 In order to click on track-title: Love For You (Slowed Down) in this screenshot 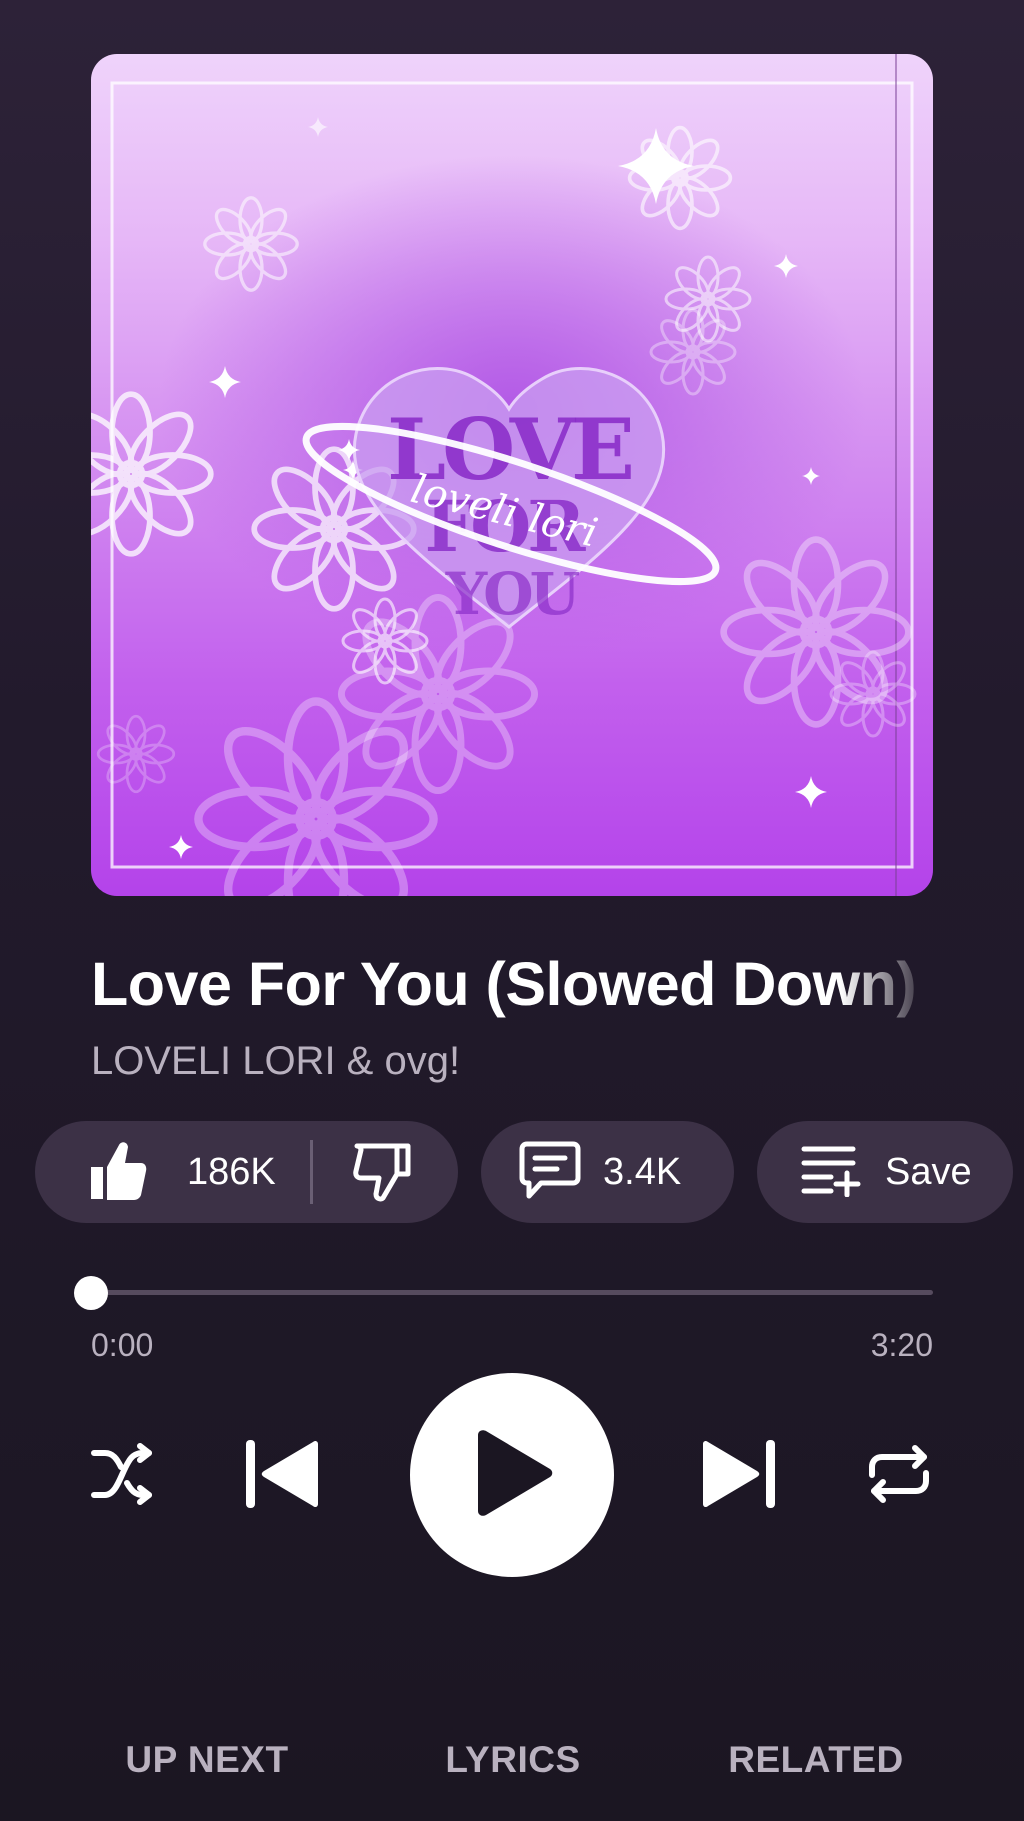, I will do `click(504, 984)`.